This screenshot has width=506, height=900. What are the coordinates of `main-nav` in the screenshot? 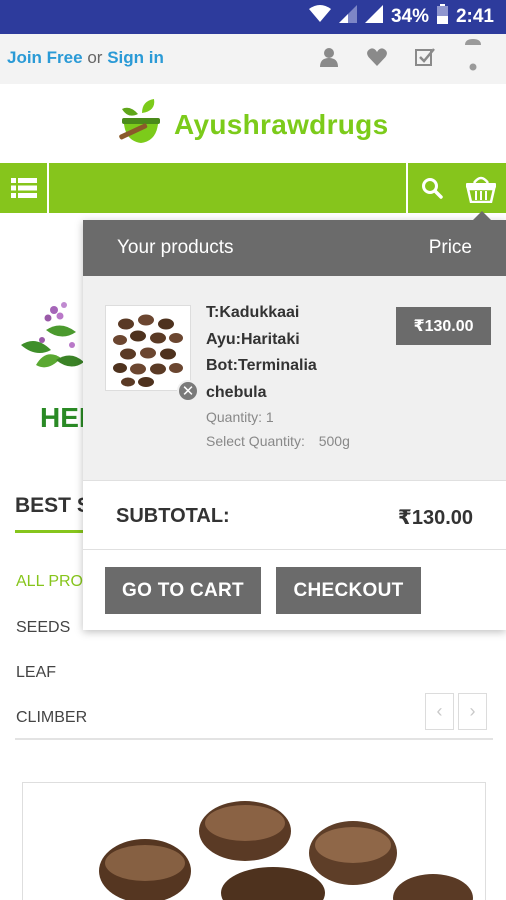 It's located at (253, 188).